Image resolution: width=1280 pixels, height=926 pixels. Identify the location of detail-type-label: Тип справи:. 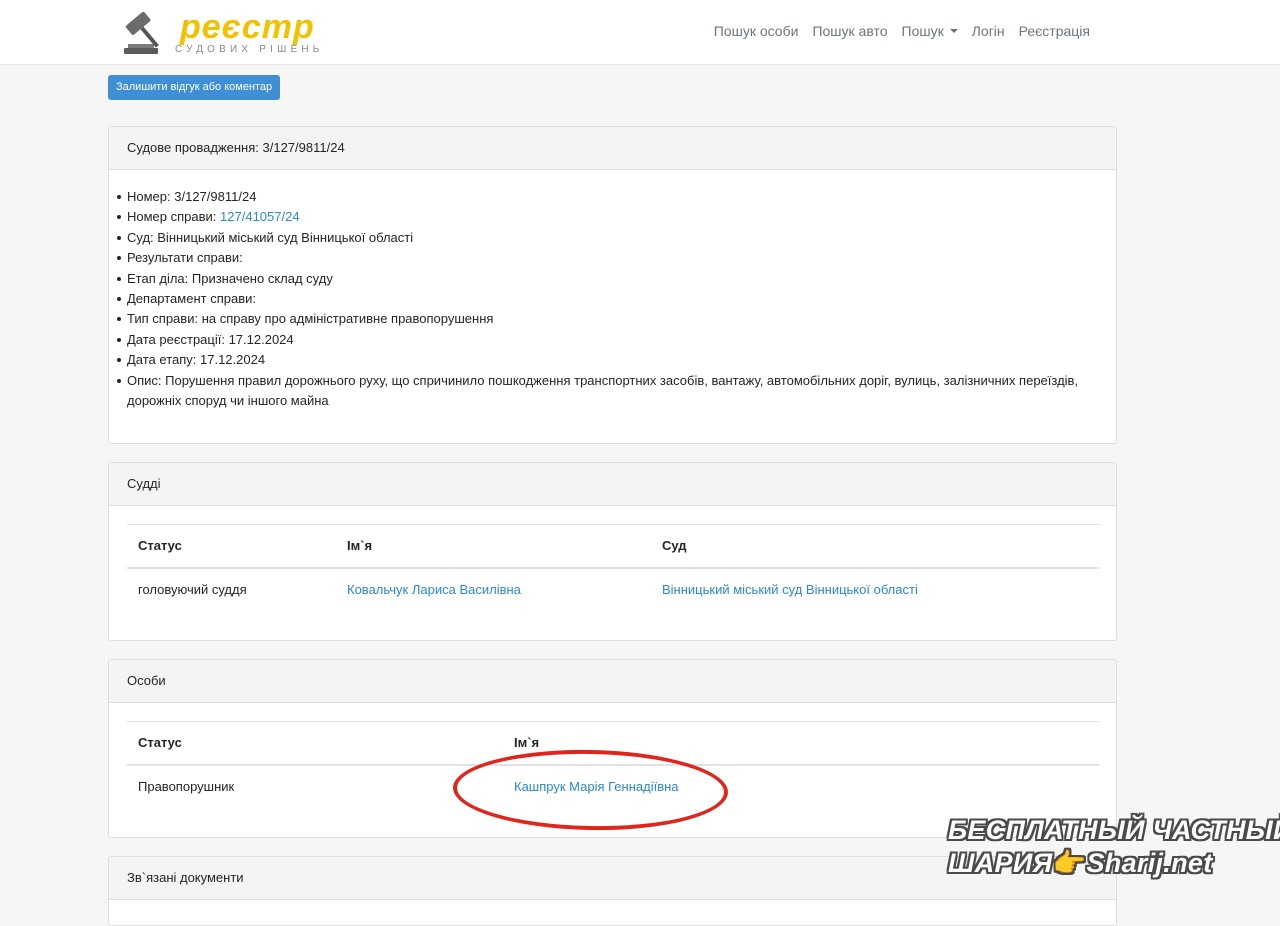
(164, 319).